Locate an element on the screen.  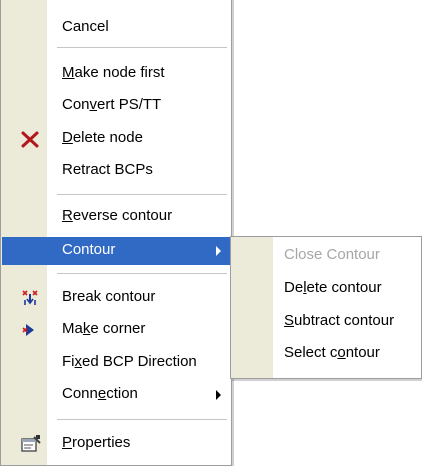
submenu-item-subtract-contour: Subtract contour is located at coordinates (326, 322).